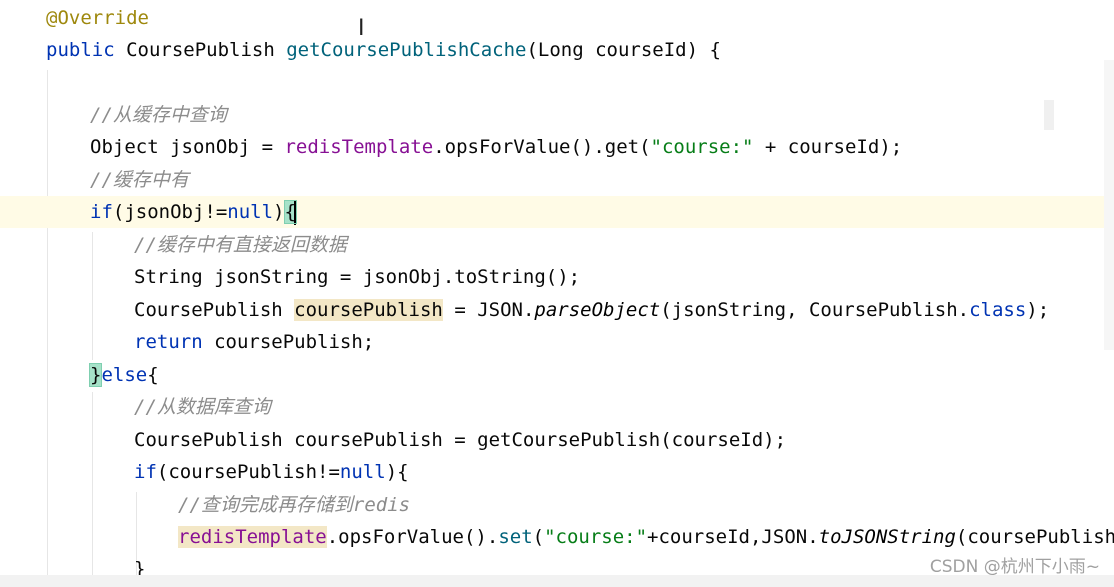  I want to click on code-token: );, so click(1038, 310).